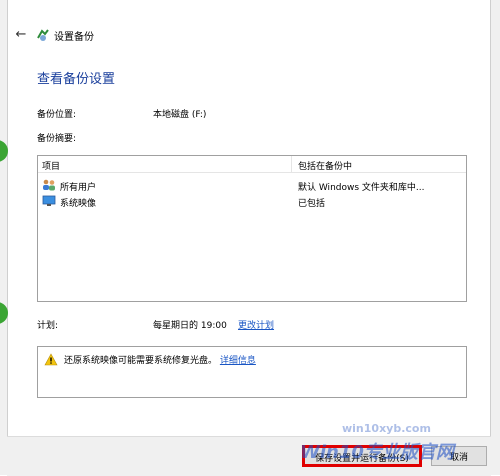 This screenshot has width=500, height=476. What do you see at coordinates (180, 115) in the screenshot?
I see `backup-location-value: 本地磁盘 (F:)` at bounding box center [180, 115].